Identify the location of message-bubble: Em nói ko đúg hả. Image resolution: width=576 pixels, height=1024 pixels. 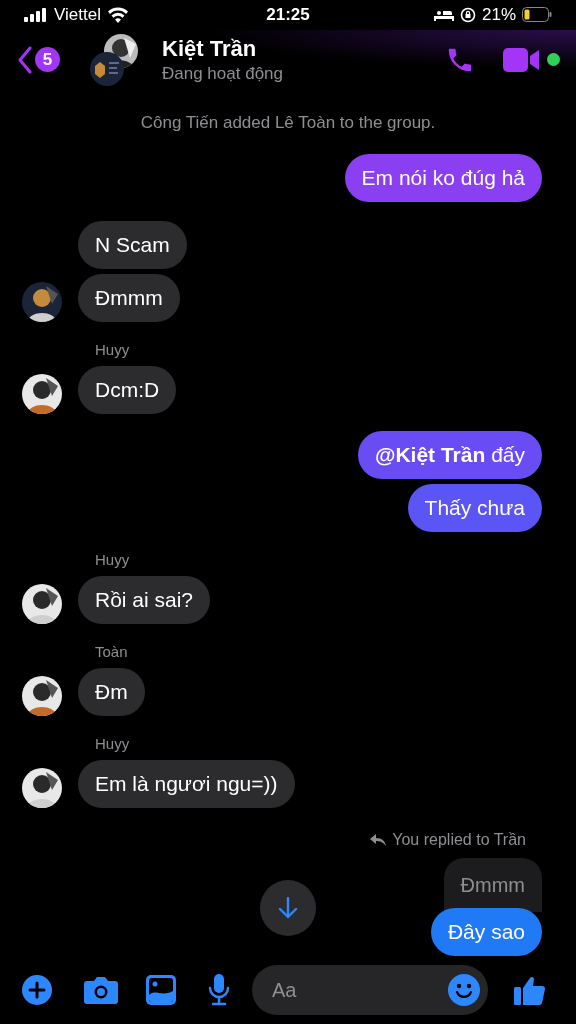
(443, 178).